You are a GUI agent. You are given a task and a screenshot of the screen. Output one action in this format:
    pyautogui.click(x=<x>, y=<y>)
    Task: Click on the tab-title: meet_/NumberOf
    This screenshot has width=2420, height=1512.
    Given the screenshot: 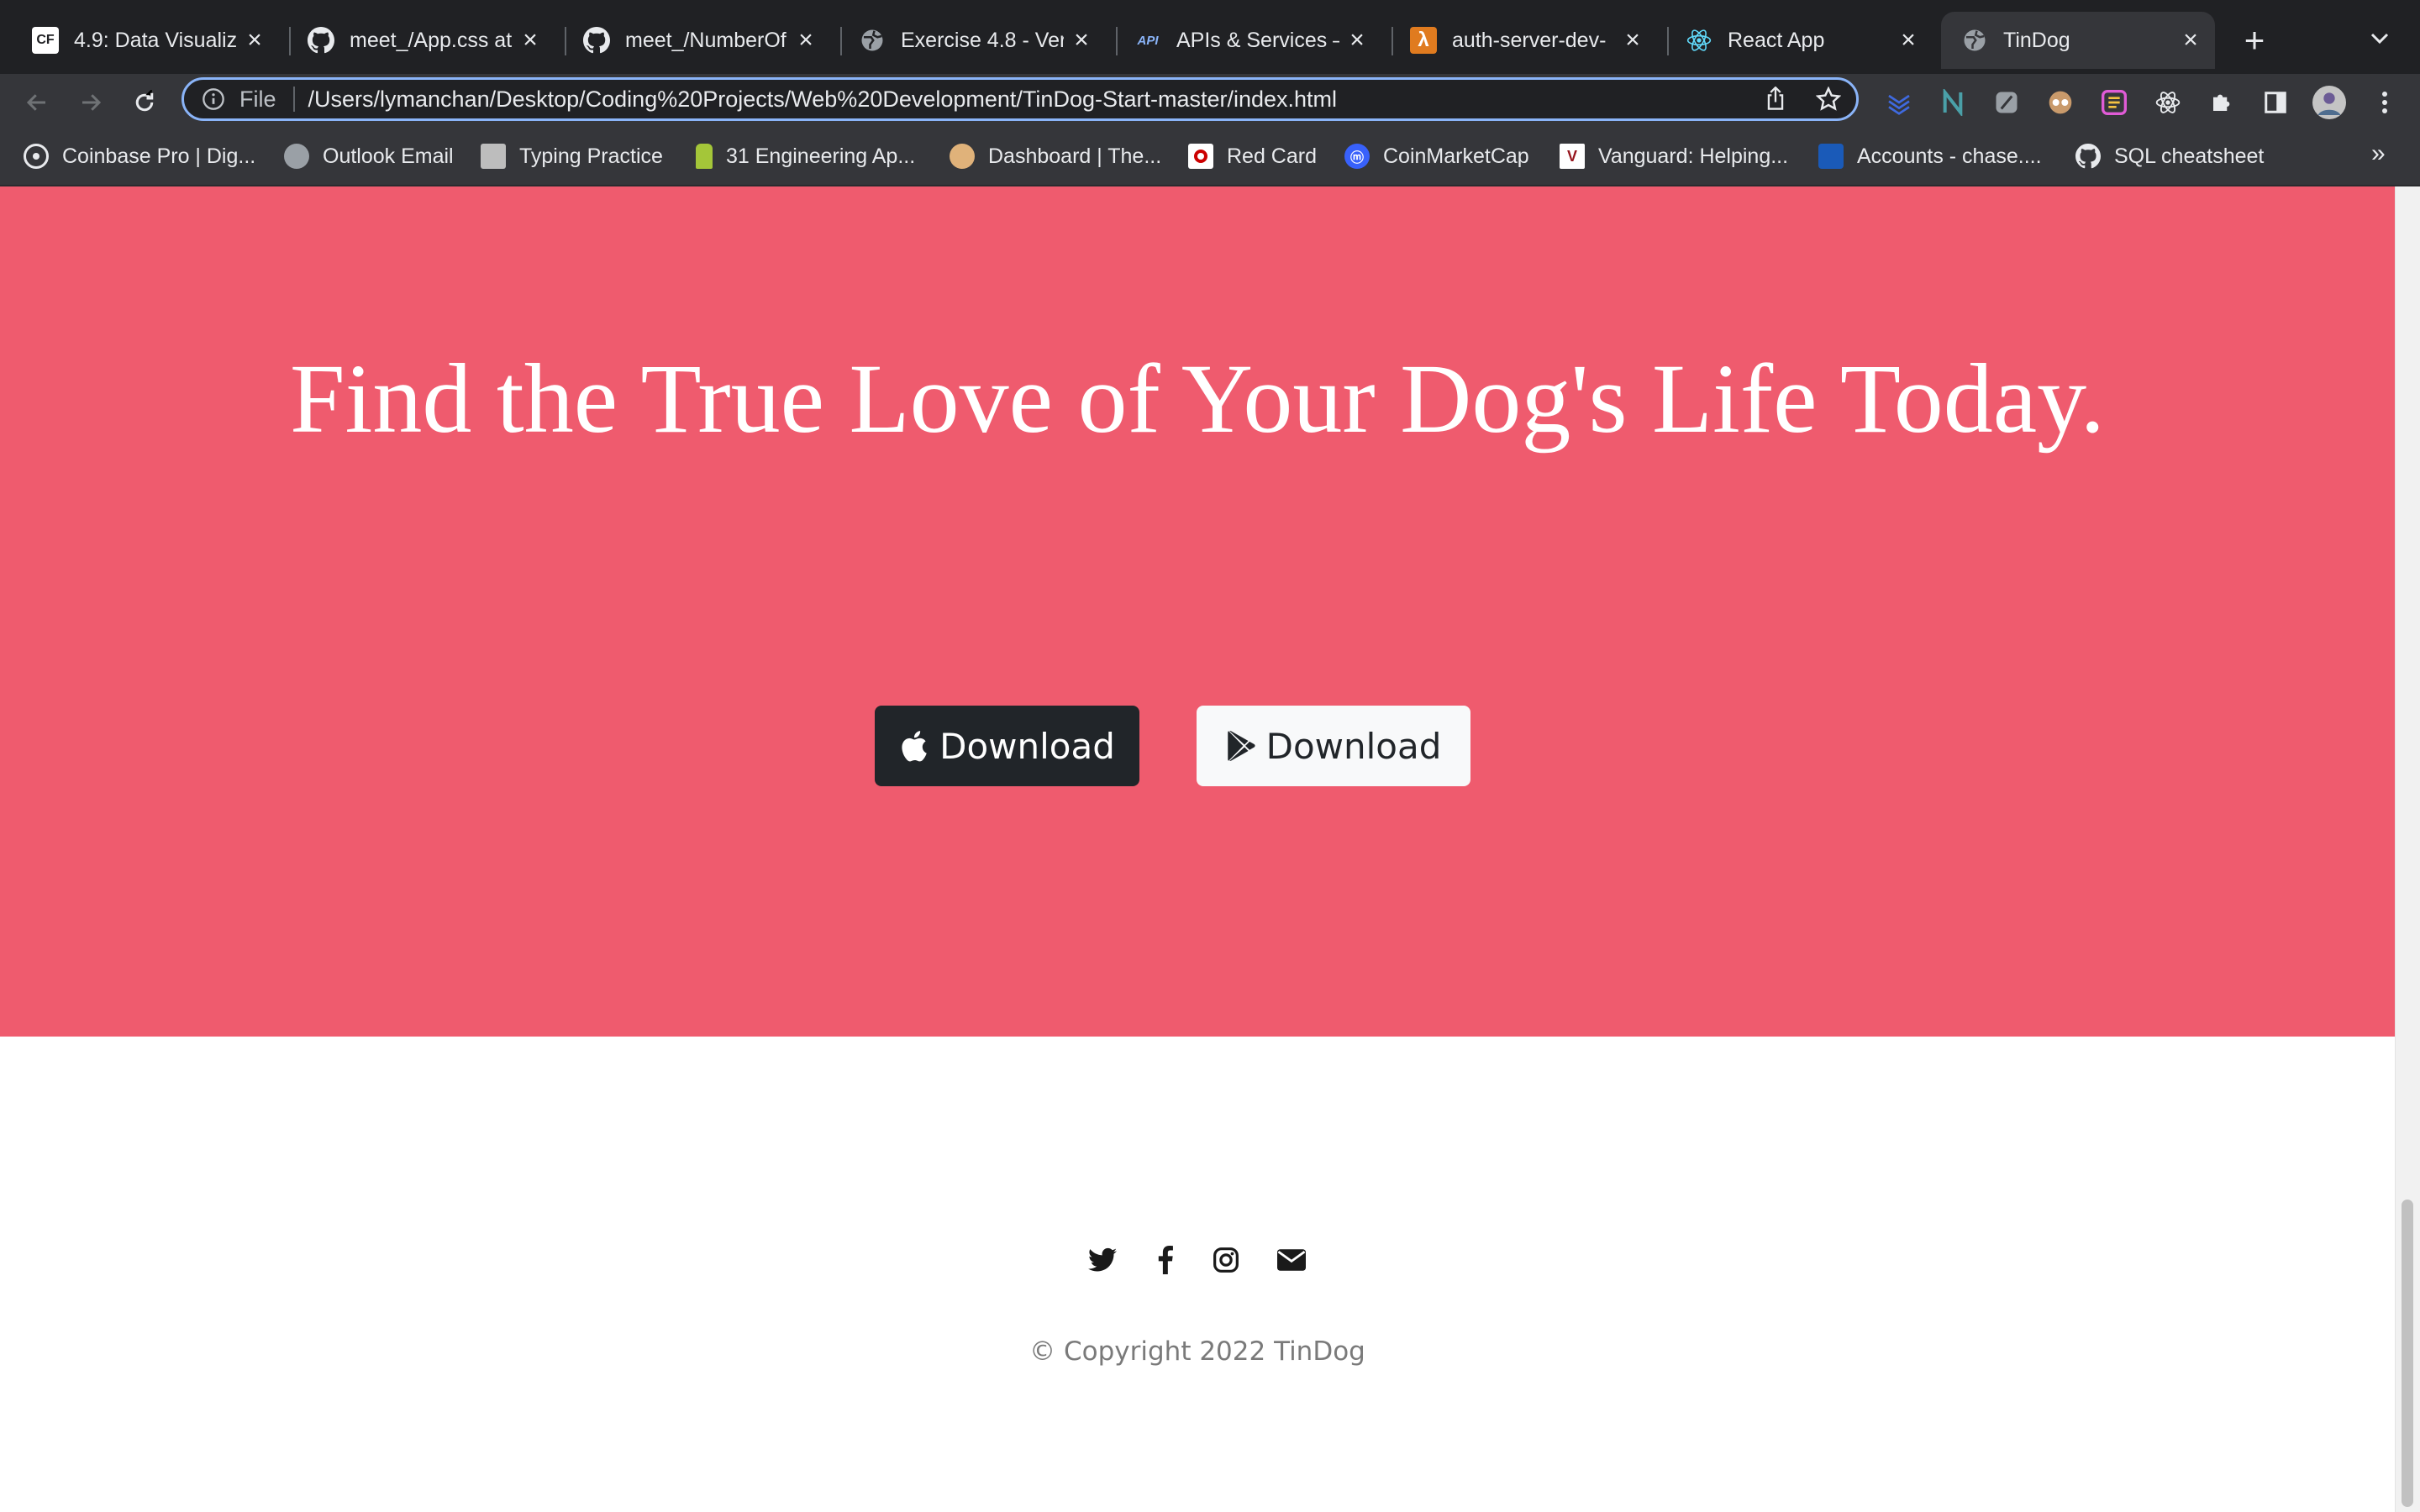 What is the action you would take?
    pyautogui.click(x=705, y=40)
    